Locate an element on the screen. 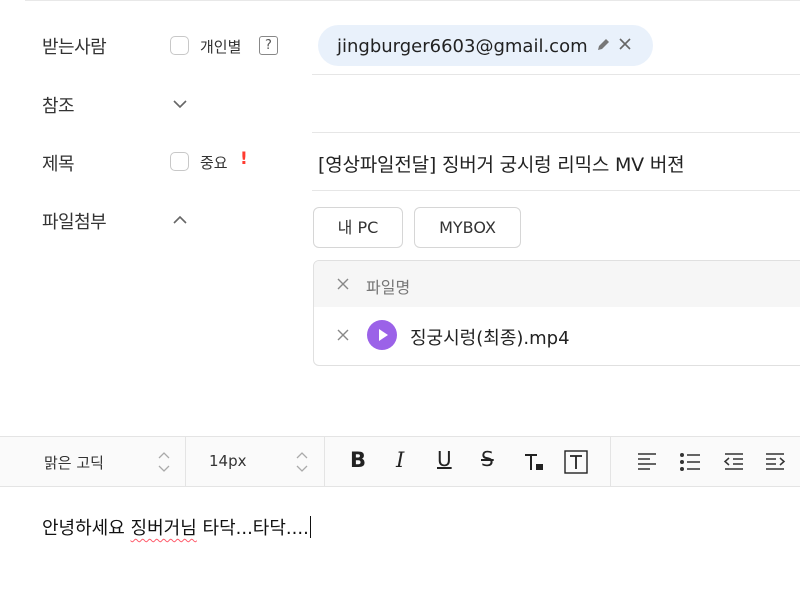  play-icon is located at coordinates (382, 335).